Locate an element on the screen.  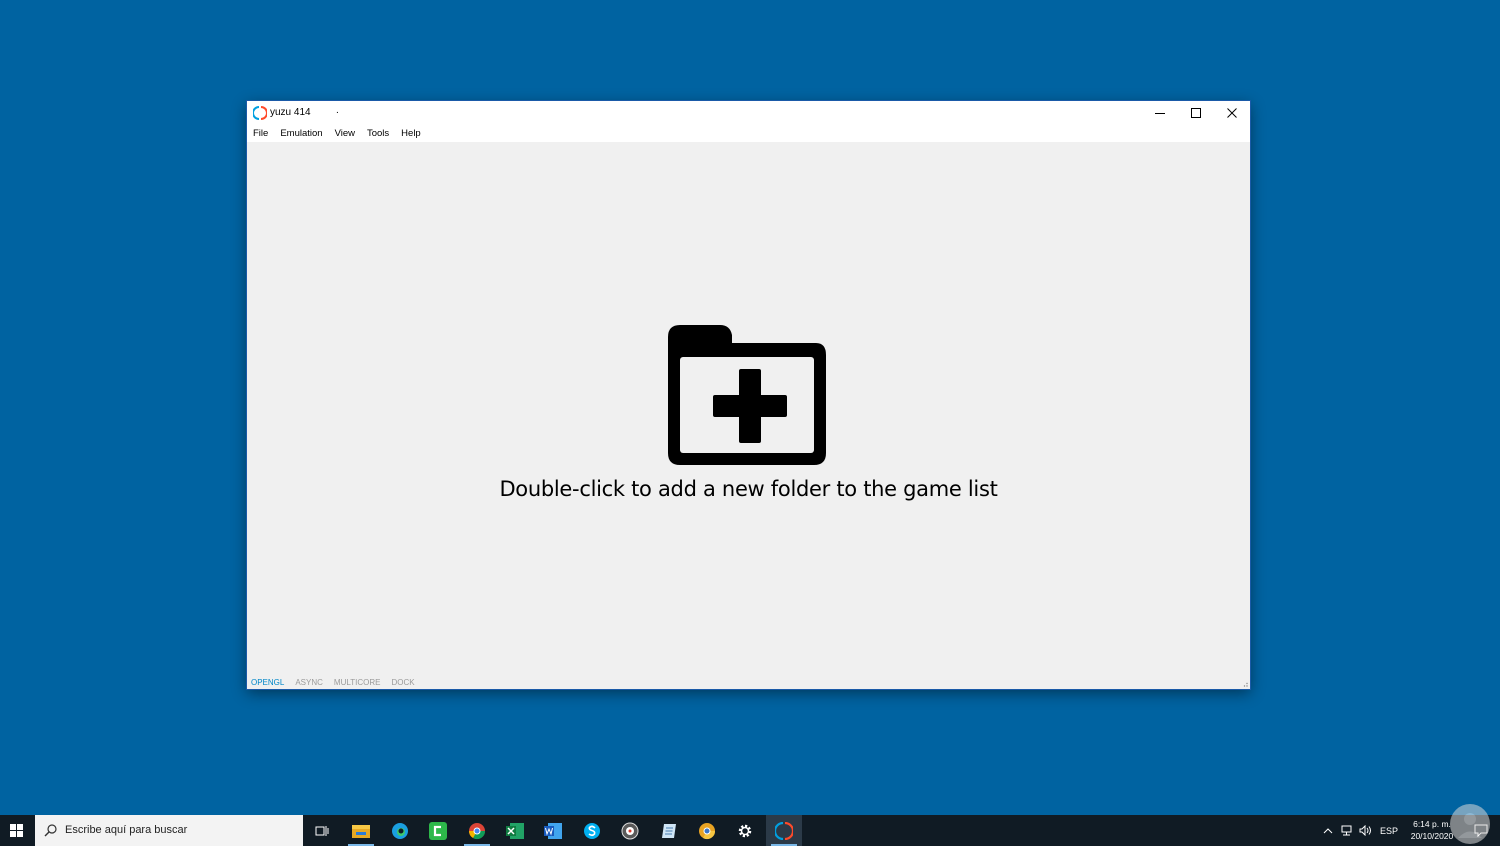
taskbar-word is located at coordinates (553, 830).